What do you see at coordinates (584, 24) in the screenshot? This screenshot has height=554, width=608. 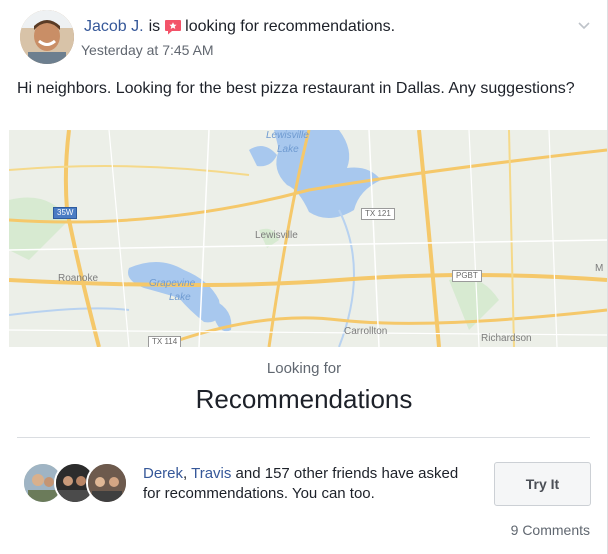 I see `chevron-down-icon` at bounding box center [584, 24].